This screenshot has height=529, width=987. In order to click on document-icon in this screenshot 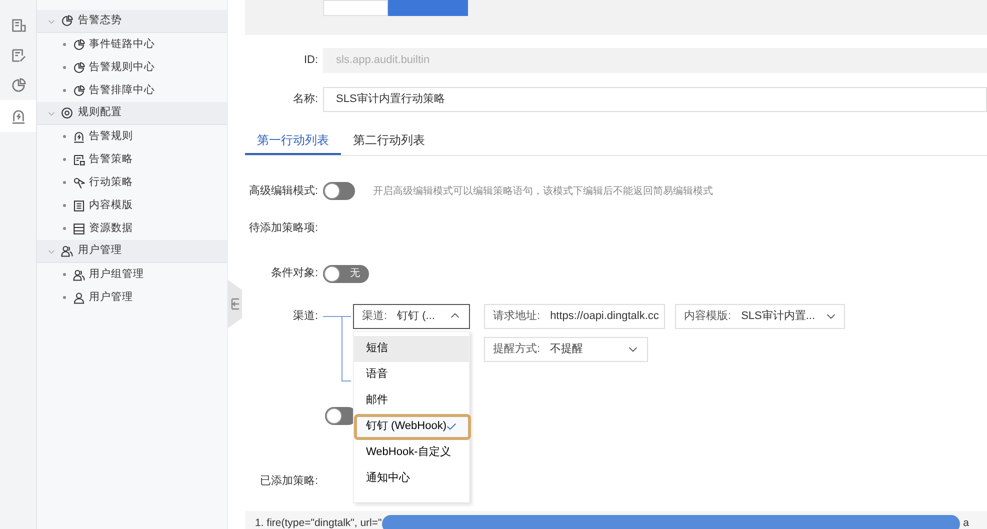, I will do `click(18, 25)`.